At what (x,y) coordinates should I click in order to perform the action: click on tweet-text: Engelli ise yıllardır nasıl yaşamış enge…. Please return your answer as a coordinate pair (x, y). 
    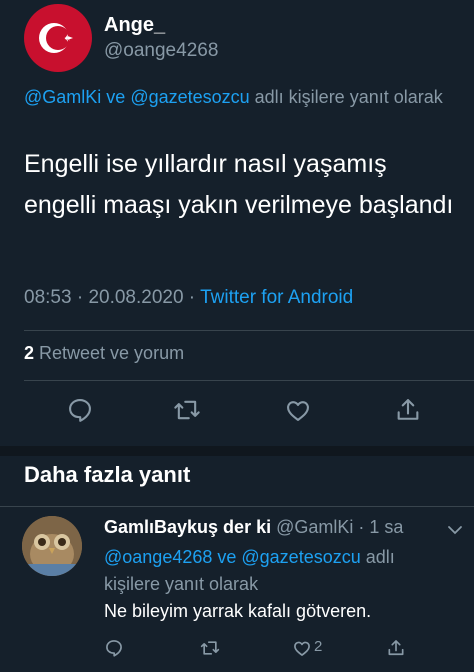
    Looking at the image, I should click on (239, 184).